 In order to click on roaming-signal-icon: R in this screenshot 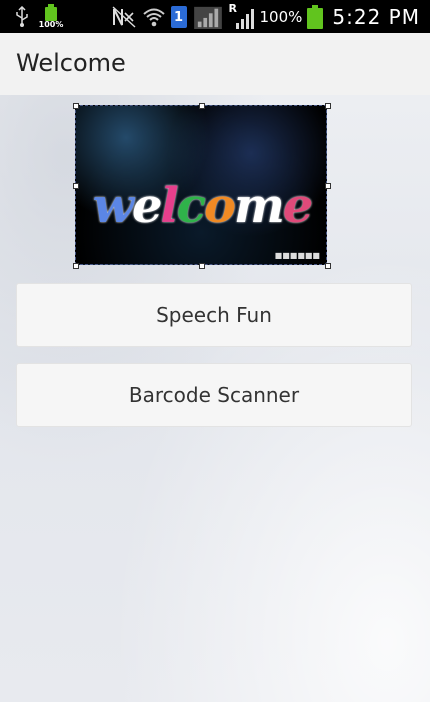, I will do `click(242, 16)`.